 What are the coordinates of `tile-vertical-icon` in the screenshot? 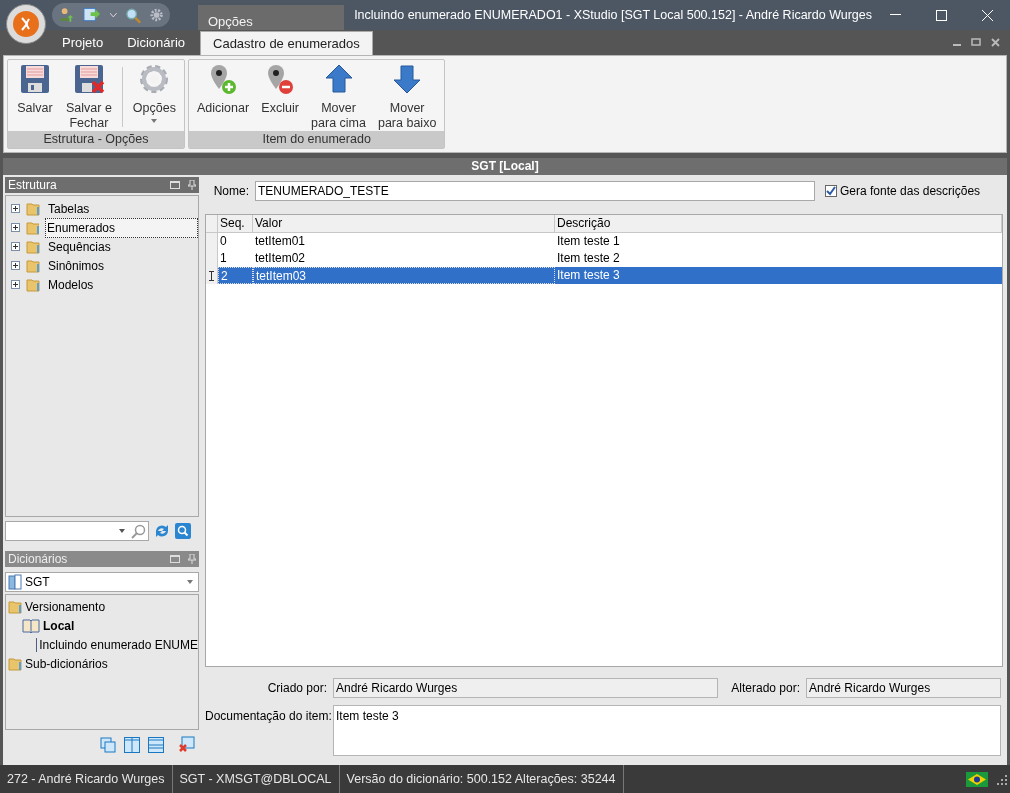 It's located at (132, 744).